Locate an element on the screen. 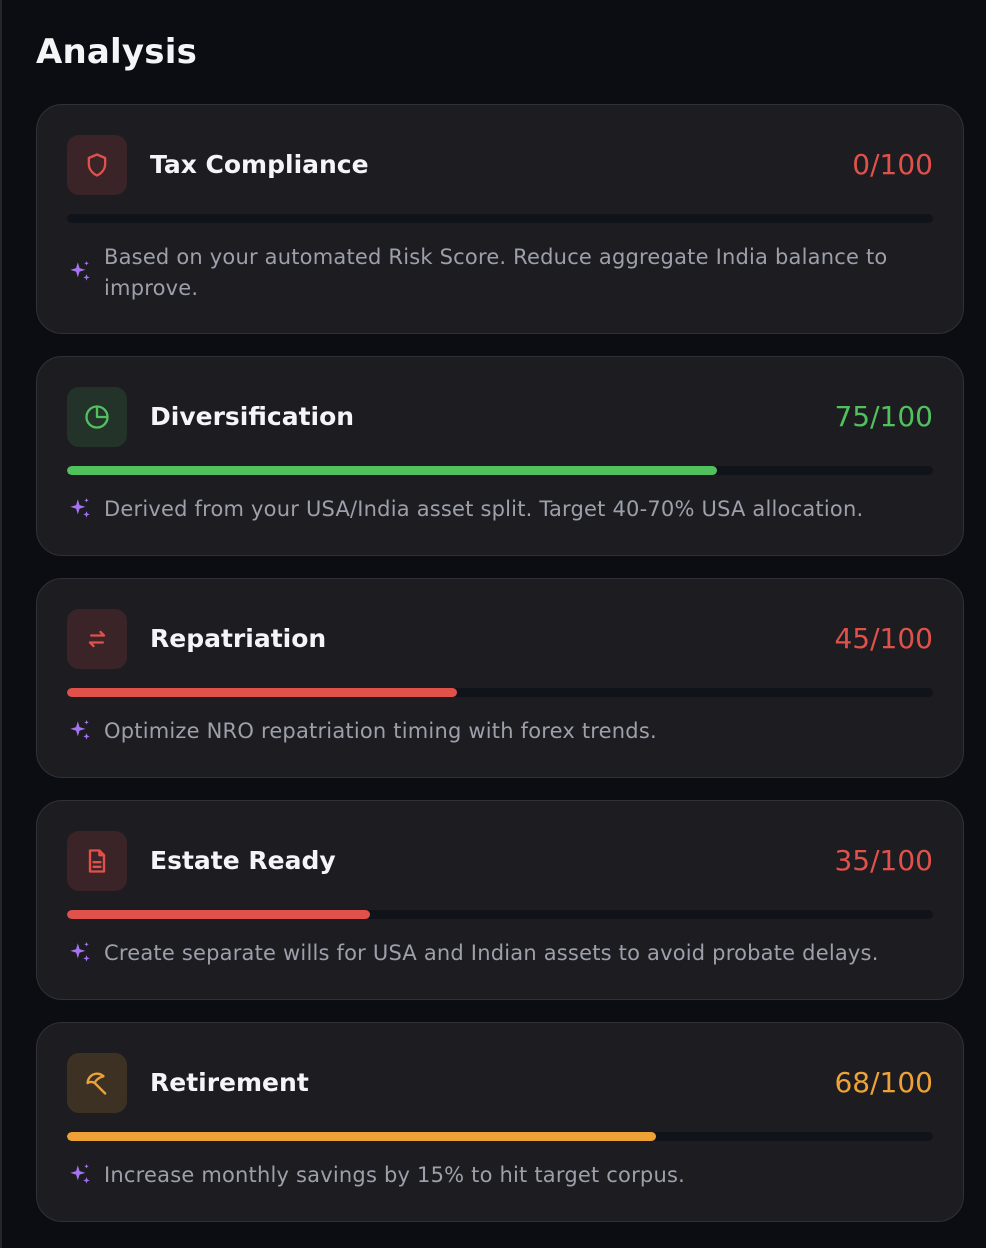 Image resolution: width=986 pixels, height=1248 pixels. page-title: Analysis is located at coordinates (117, 52).